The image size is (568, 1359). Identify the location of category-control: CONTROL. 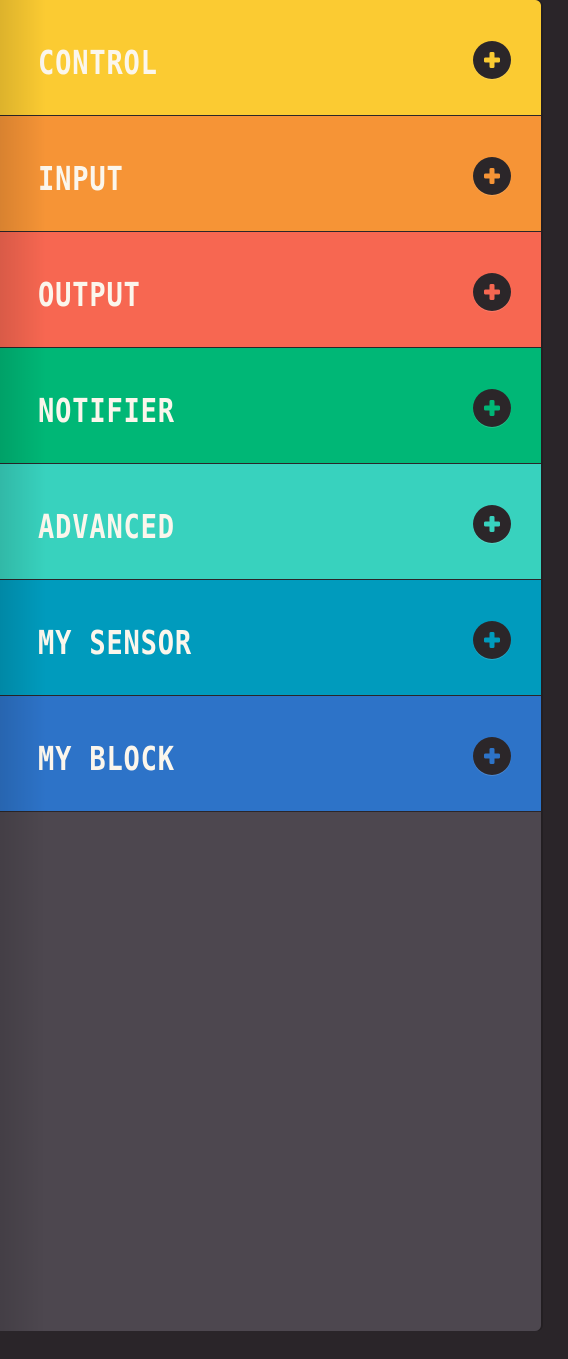
(270, 58).